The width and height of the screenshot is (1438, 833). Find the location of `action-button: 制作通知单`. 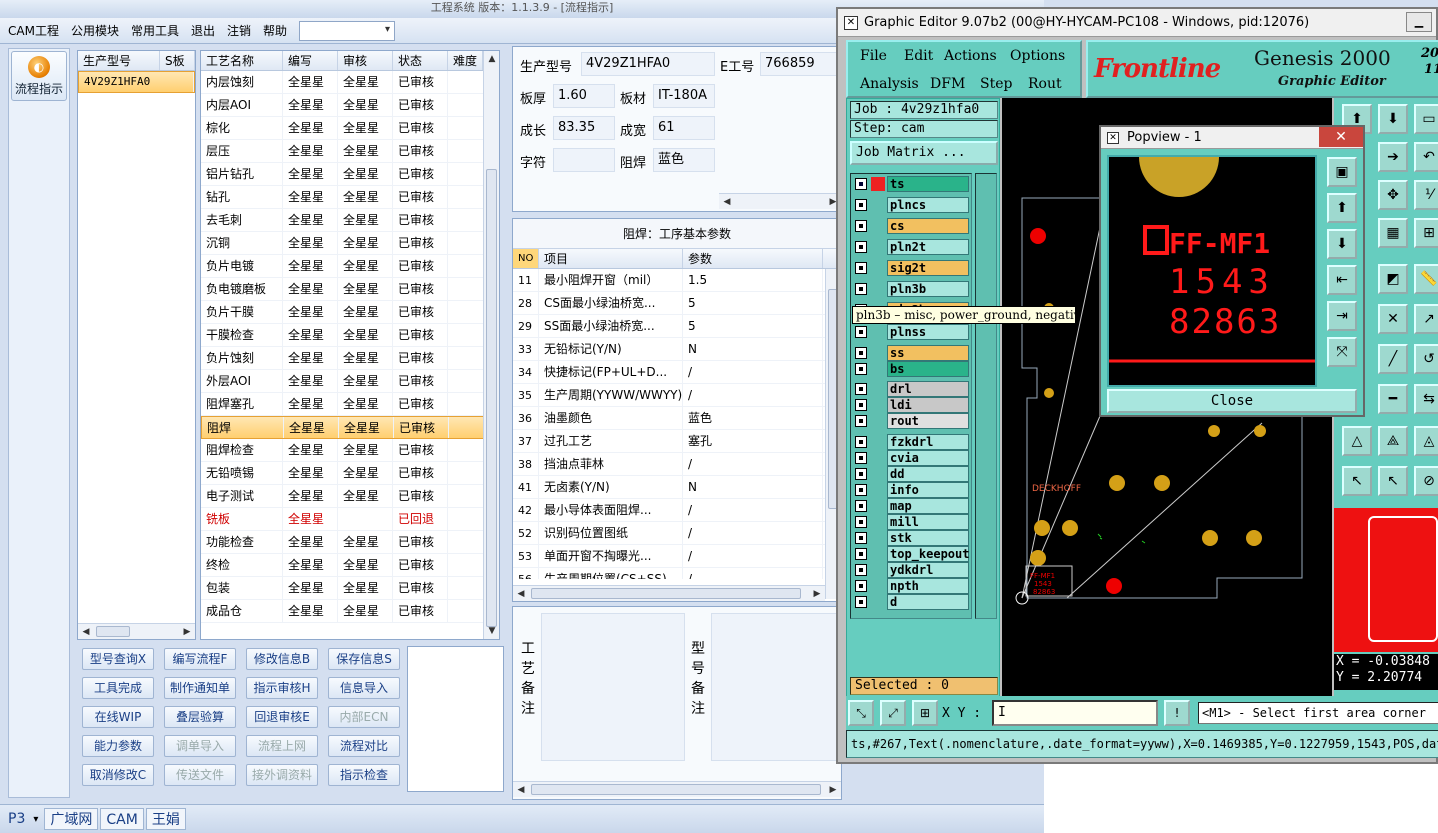

action-button: 制作通知单 is located at coordinates (200, 688).